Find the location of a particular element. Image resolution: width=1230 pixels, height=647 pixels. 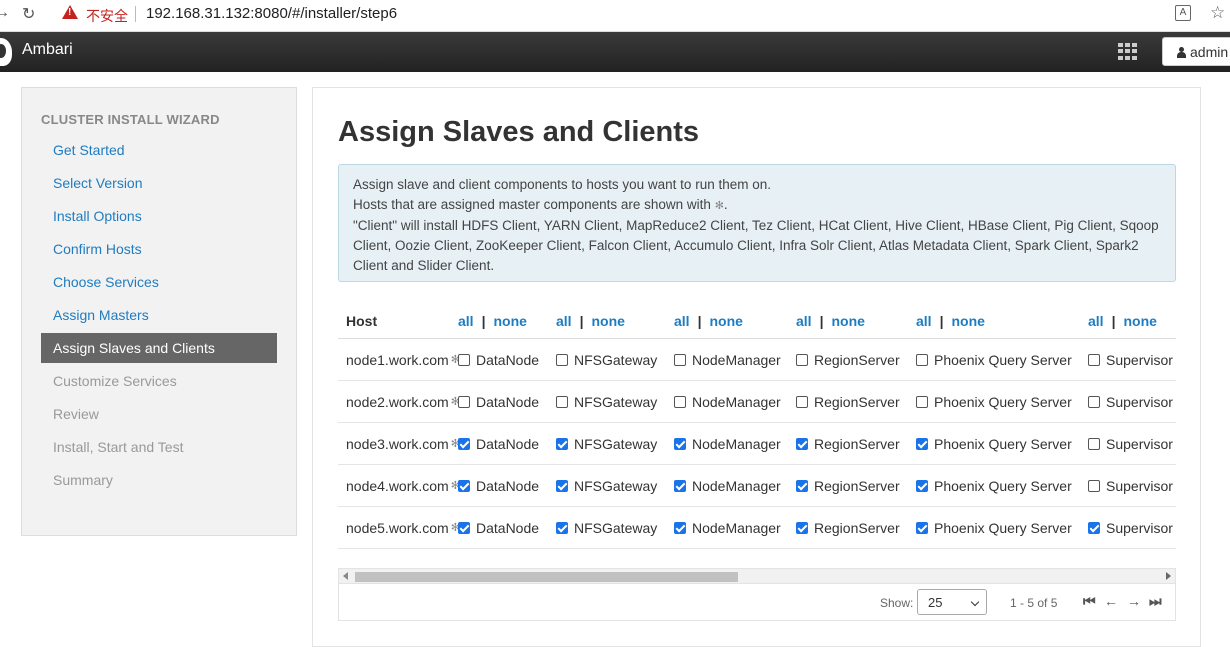

sidebar-item-assign-masters: Assign Masters is located at coordinates (159, 315).